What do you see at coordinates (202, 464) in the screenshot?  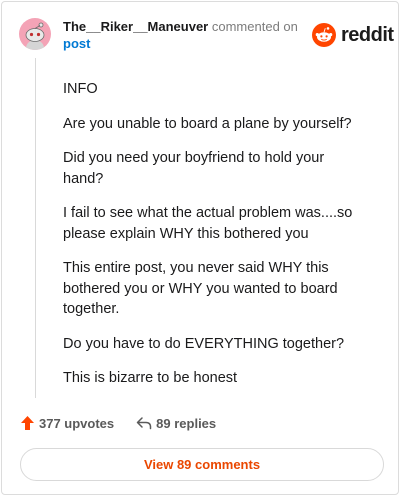 I see `view-comments-button: View 89 comments` at bounding box center [202, 464].